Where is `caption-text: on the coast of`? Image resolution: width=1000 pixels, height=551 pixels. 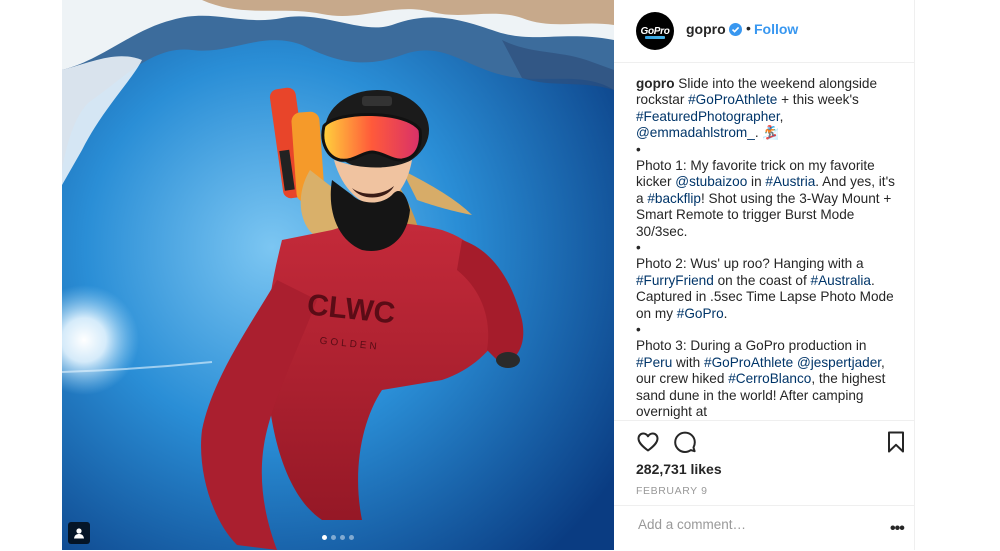 caption-text: on the coast of is located at coordinates (762, 280).